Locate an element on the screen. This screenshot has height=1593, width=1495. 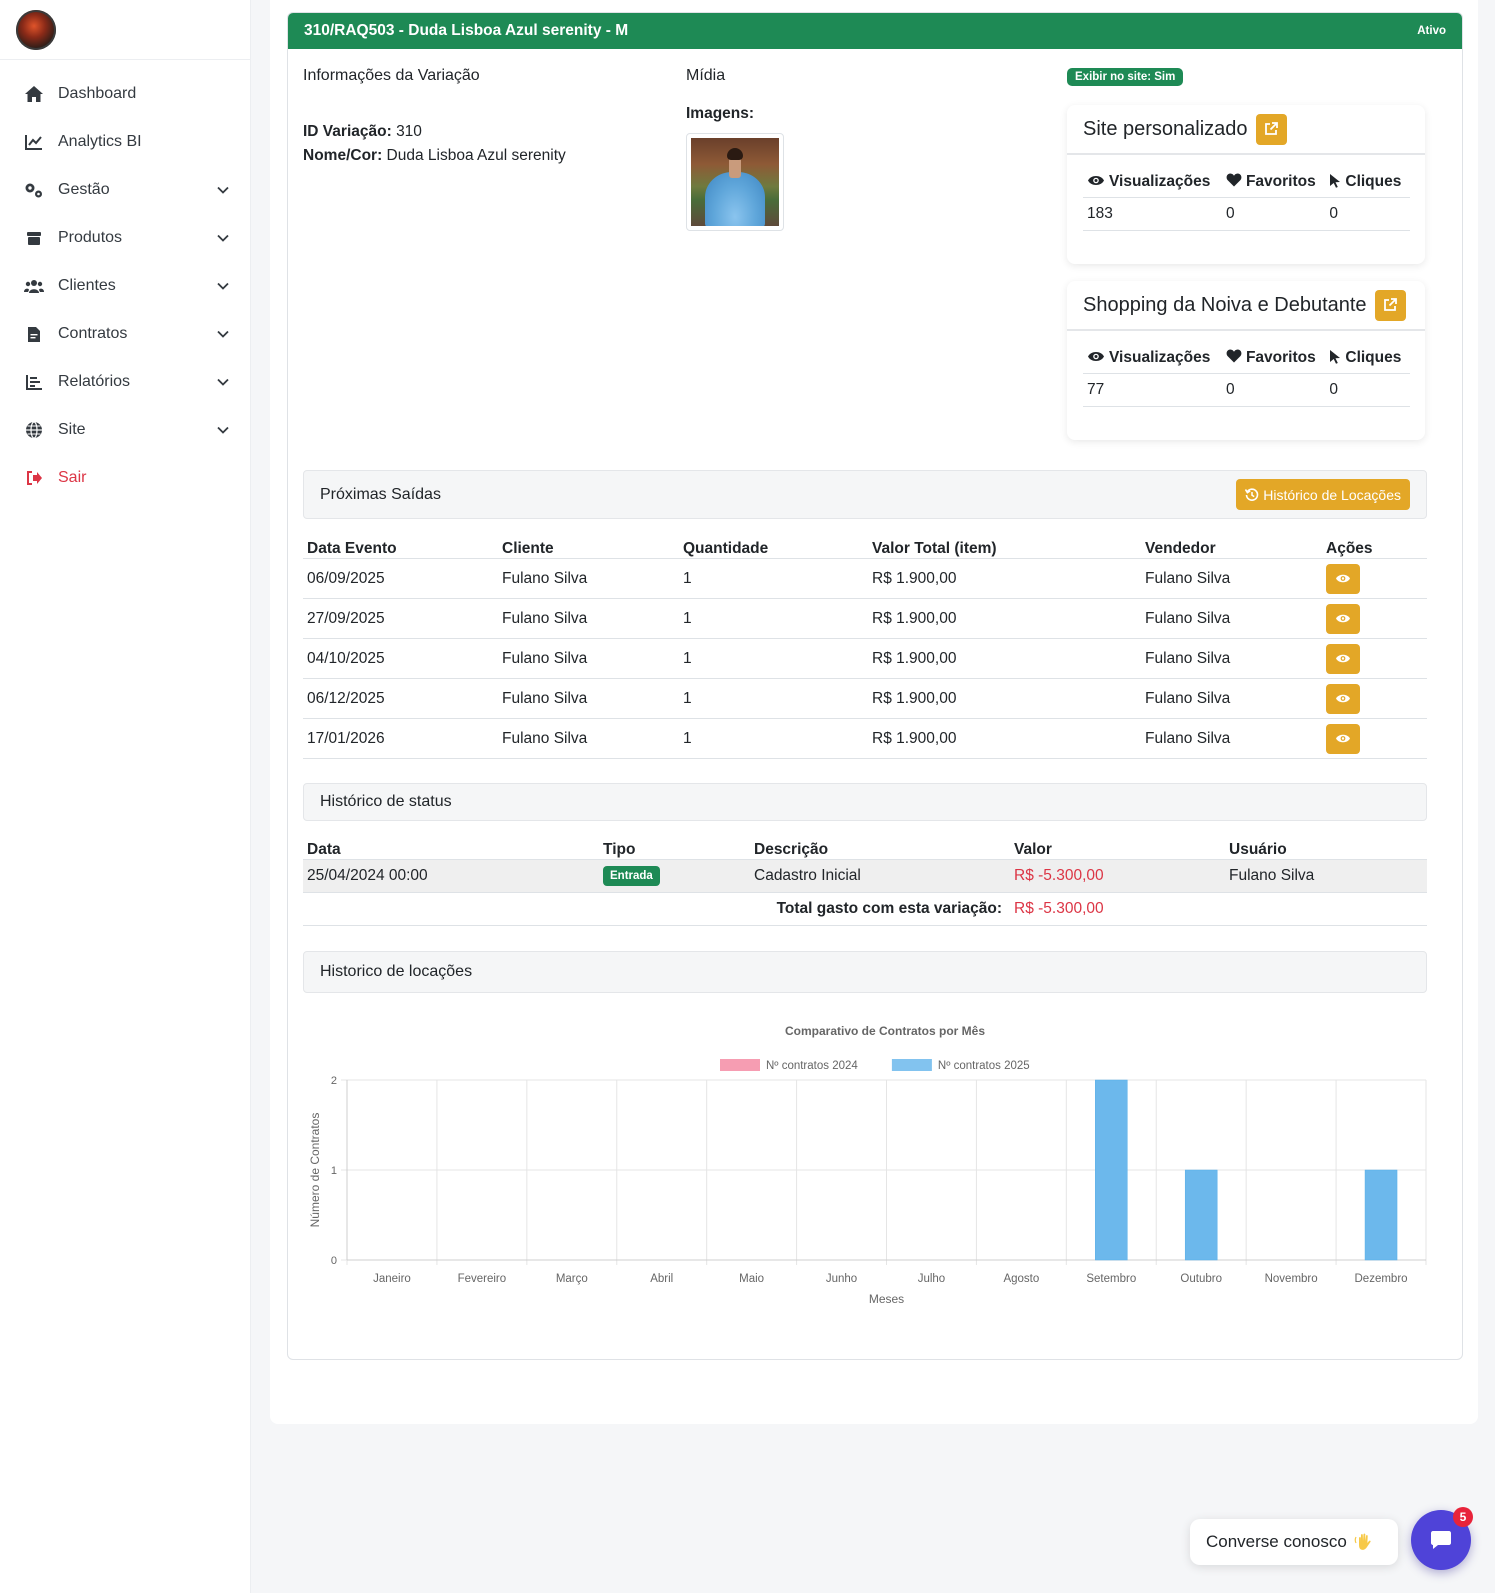
x-tick-label-7: Agosto is located at coordinates (1021, 1279).